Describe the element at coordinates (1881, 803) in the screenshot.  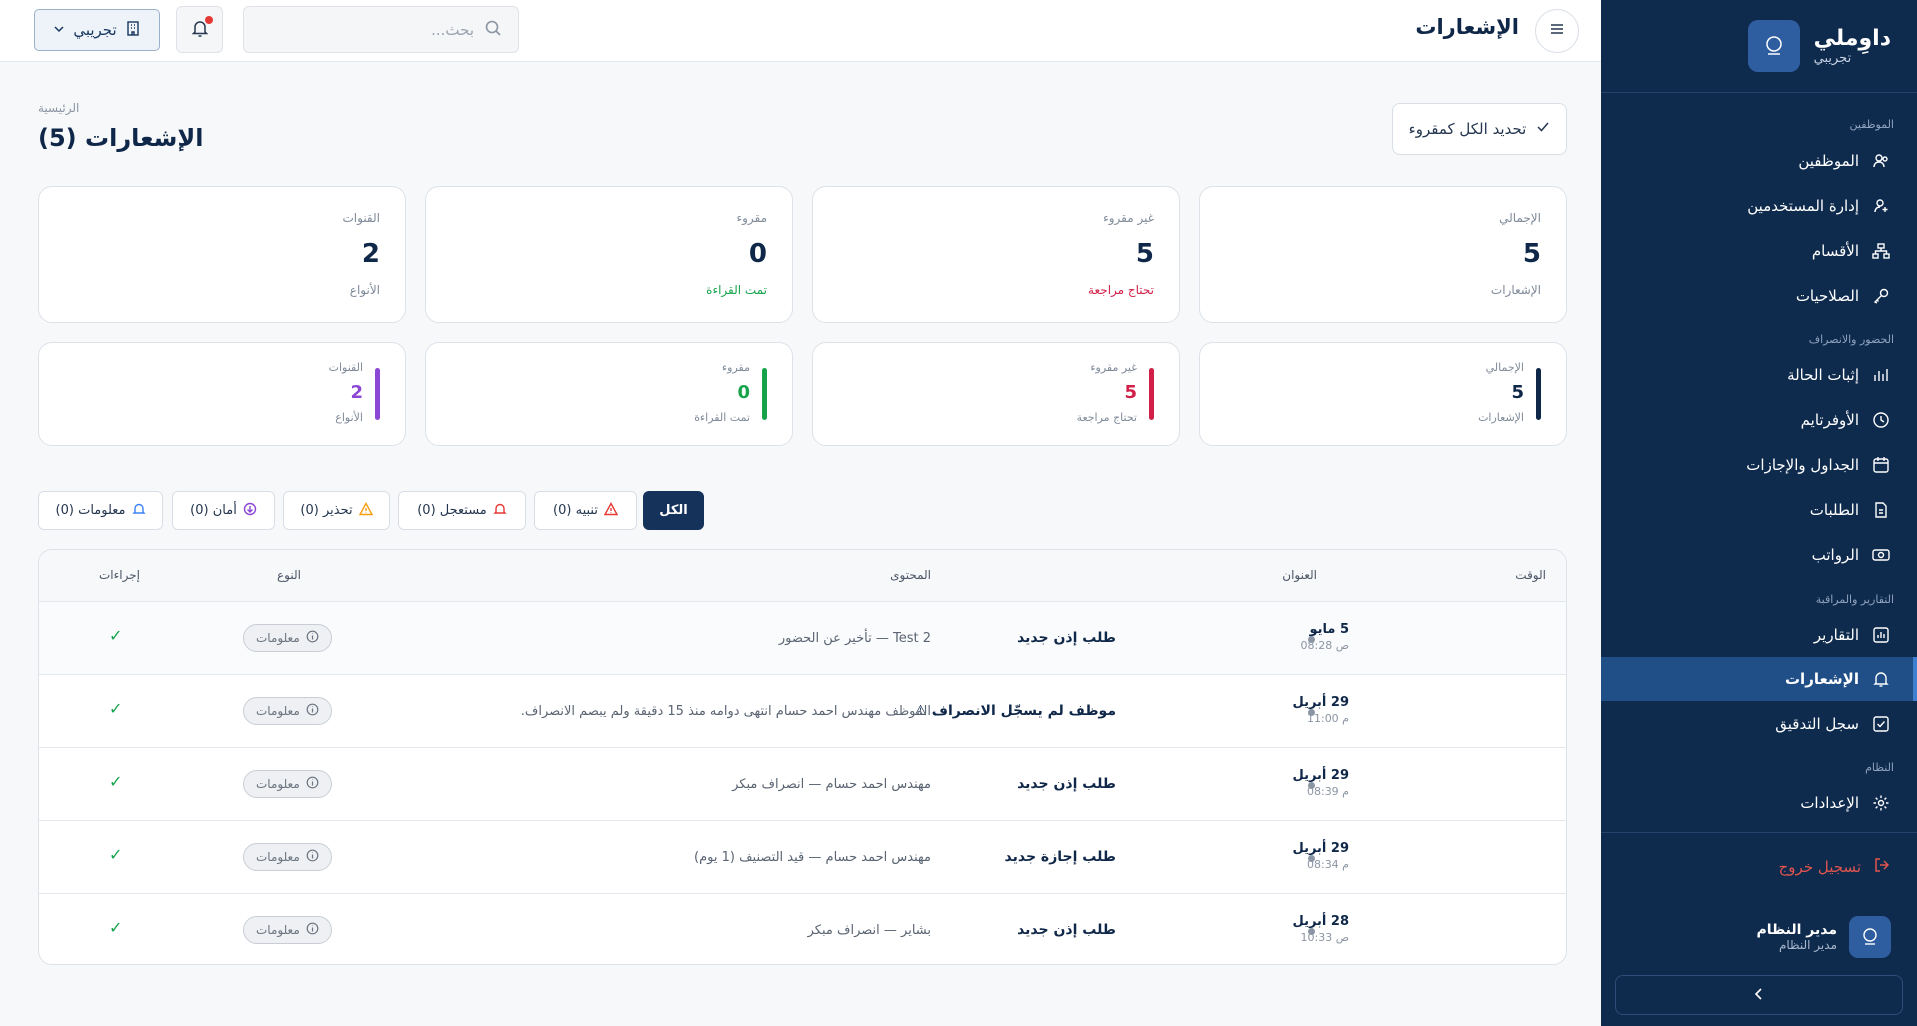
I see `gear-icon` at that location.